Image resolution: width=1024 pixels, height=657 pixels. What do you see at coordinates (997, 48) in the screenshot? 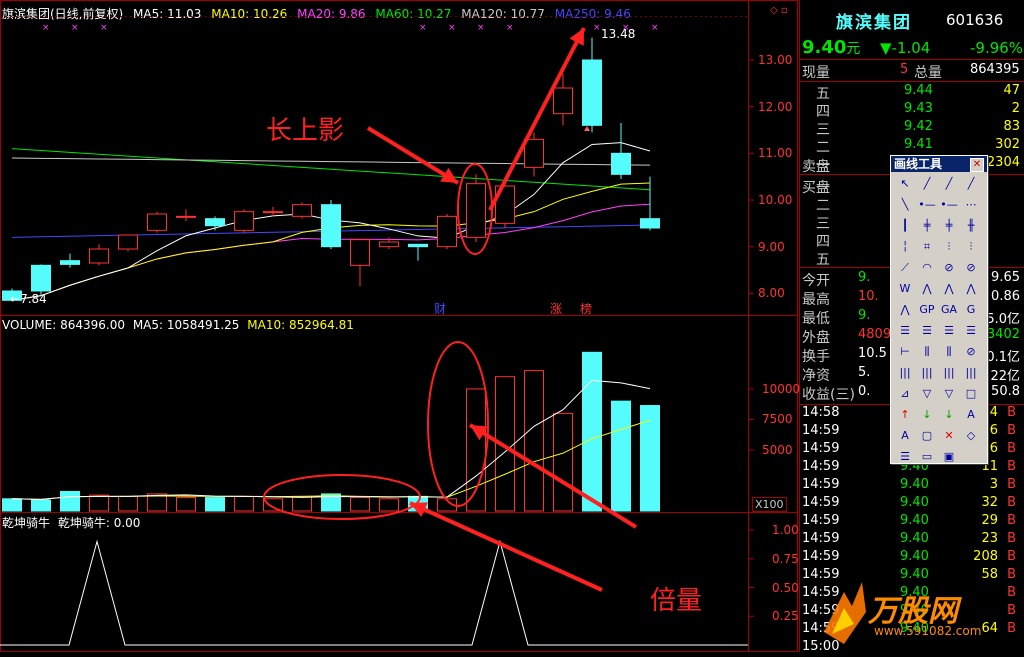
I see `stock-change-pct: -9.96%` at bounding box center [997, 48].